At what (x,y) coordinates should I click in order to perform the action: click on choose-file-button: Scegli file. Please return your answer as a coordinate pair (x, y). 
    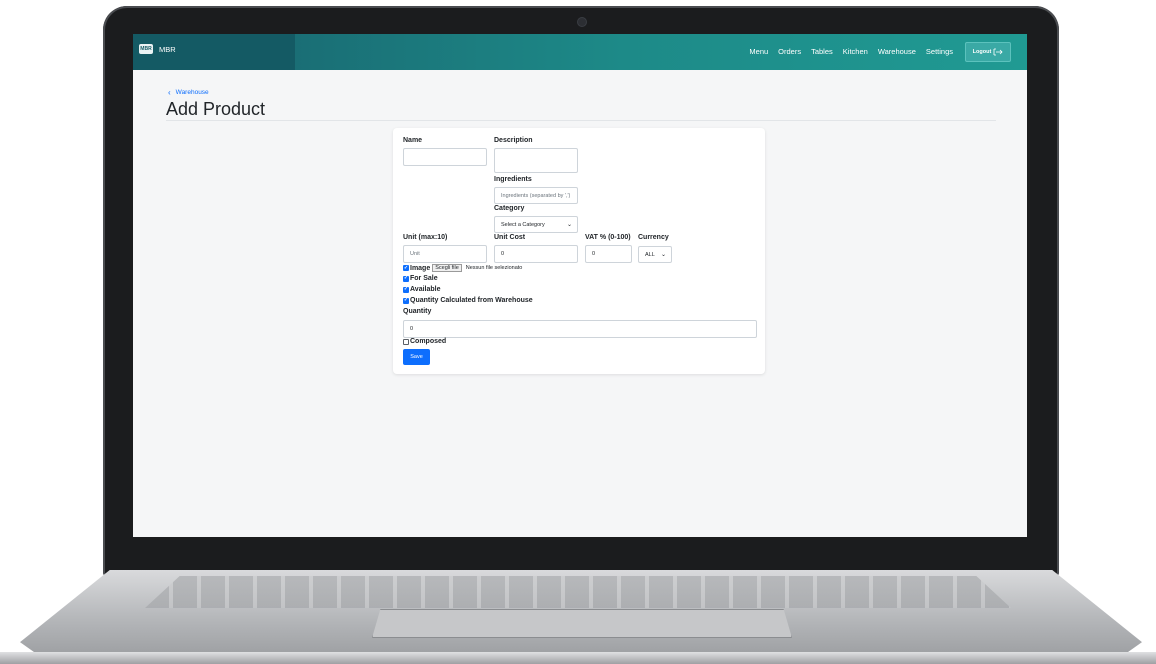
    Looking at the image, I should click on (447, 268).